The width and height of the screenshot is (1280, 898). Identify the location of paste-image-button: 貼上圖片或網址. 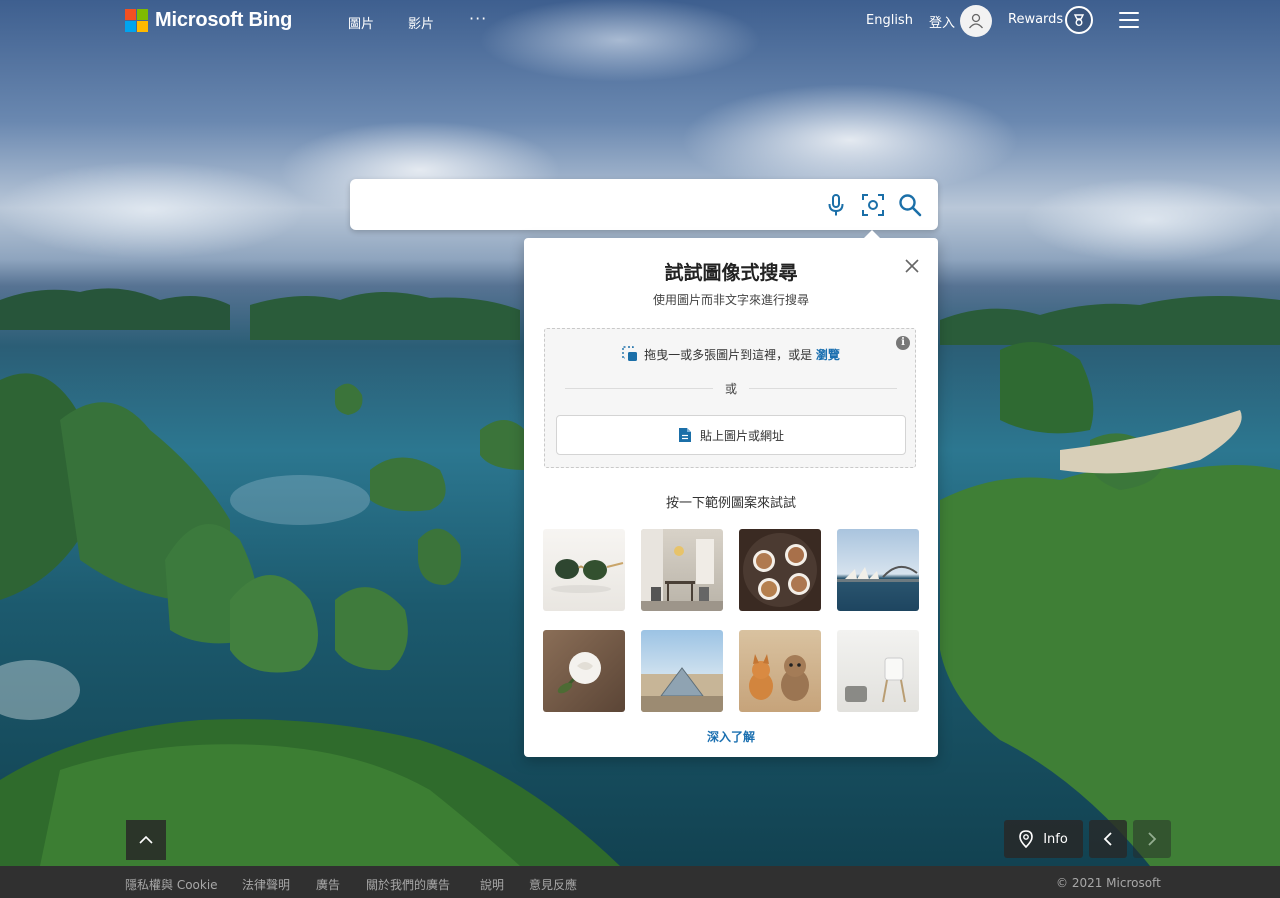
(731, 435).